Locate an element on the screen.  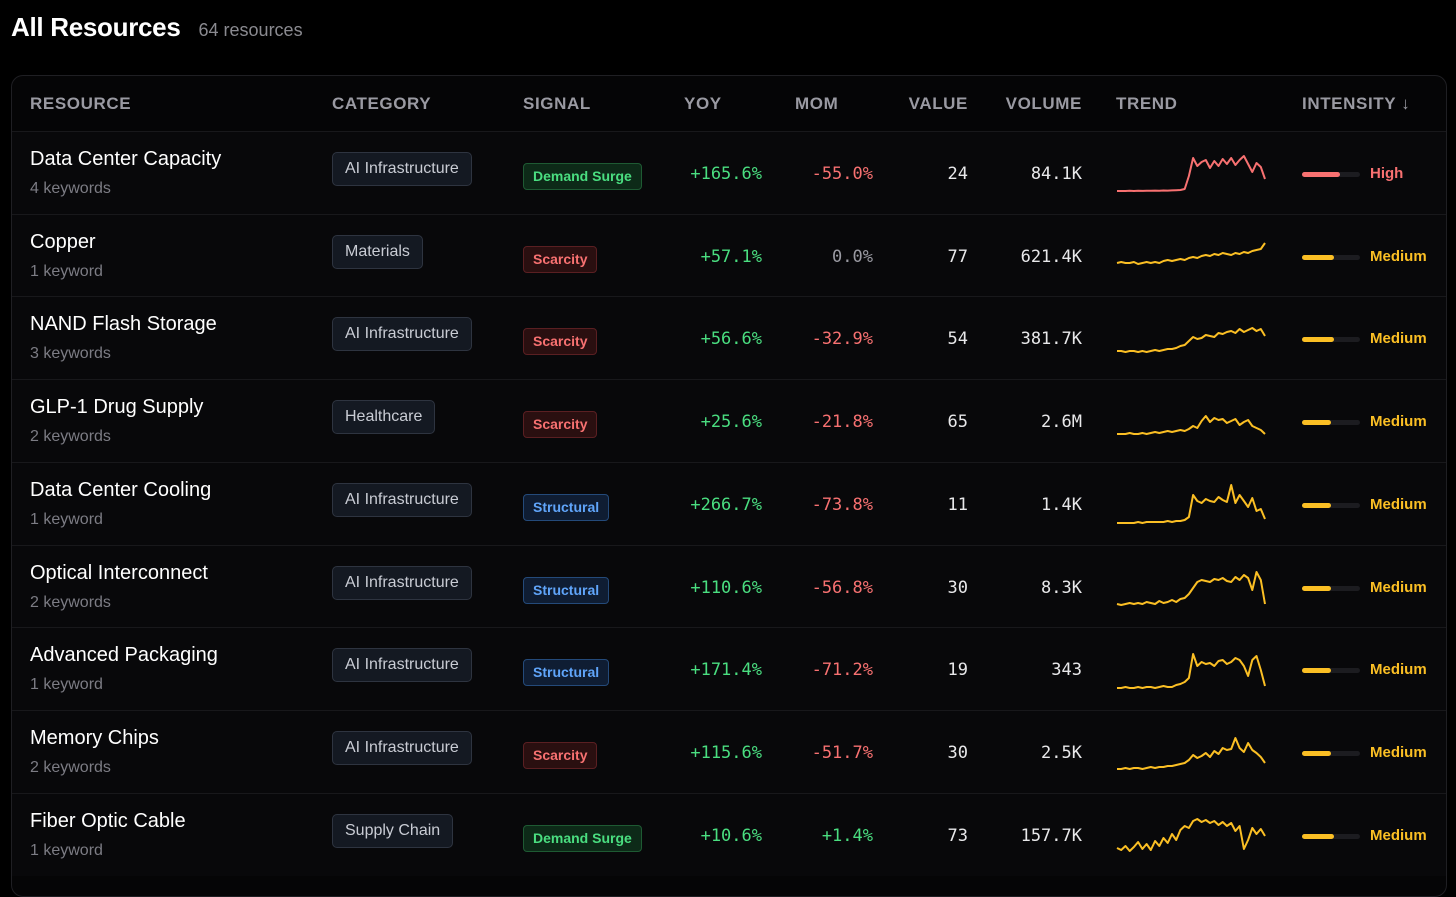
col-resource: RESOURCE is located at coordinates (80, 104).